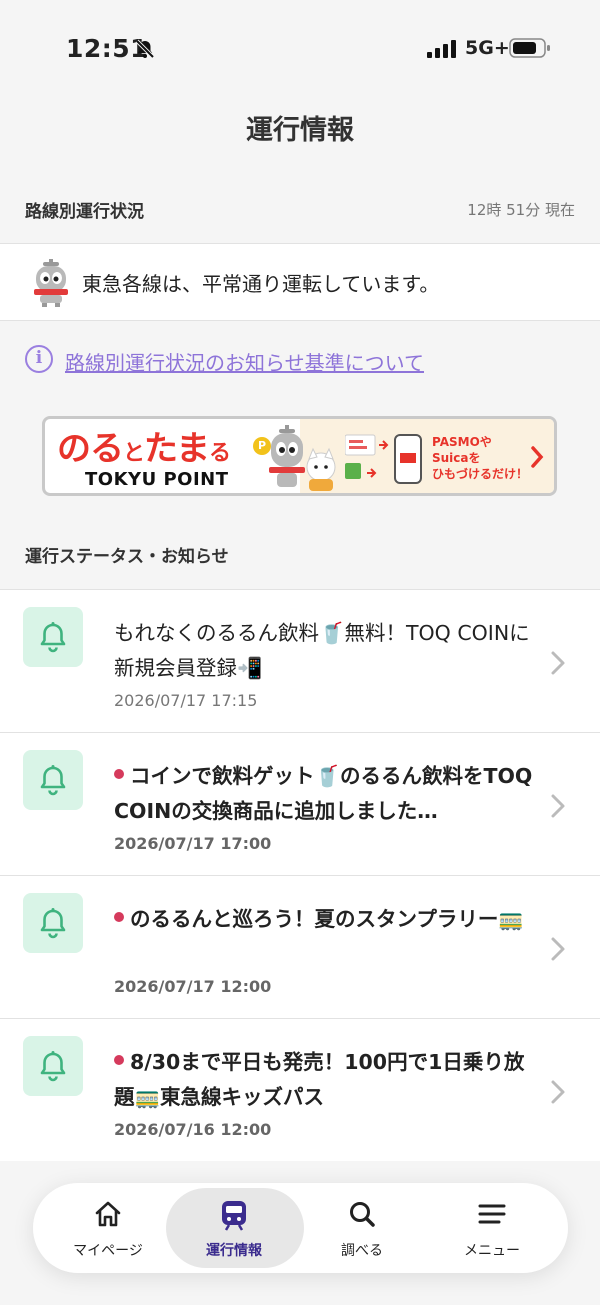  What do you see at coordinates (530, 50) in the screenshot?
I see `battery-icon` at bounding box center [530, 50].